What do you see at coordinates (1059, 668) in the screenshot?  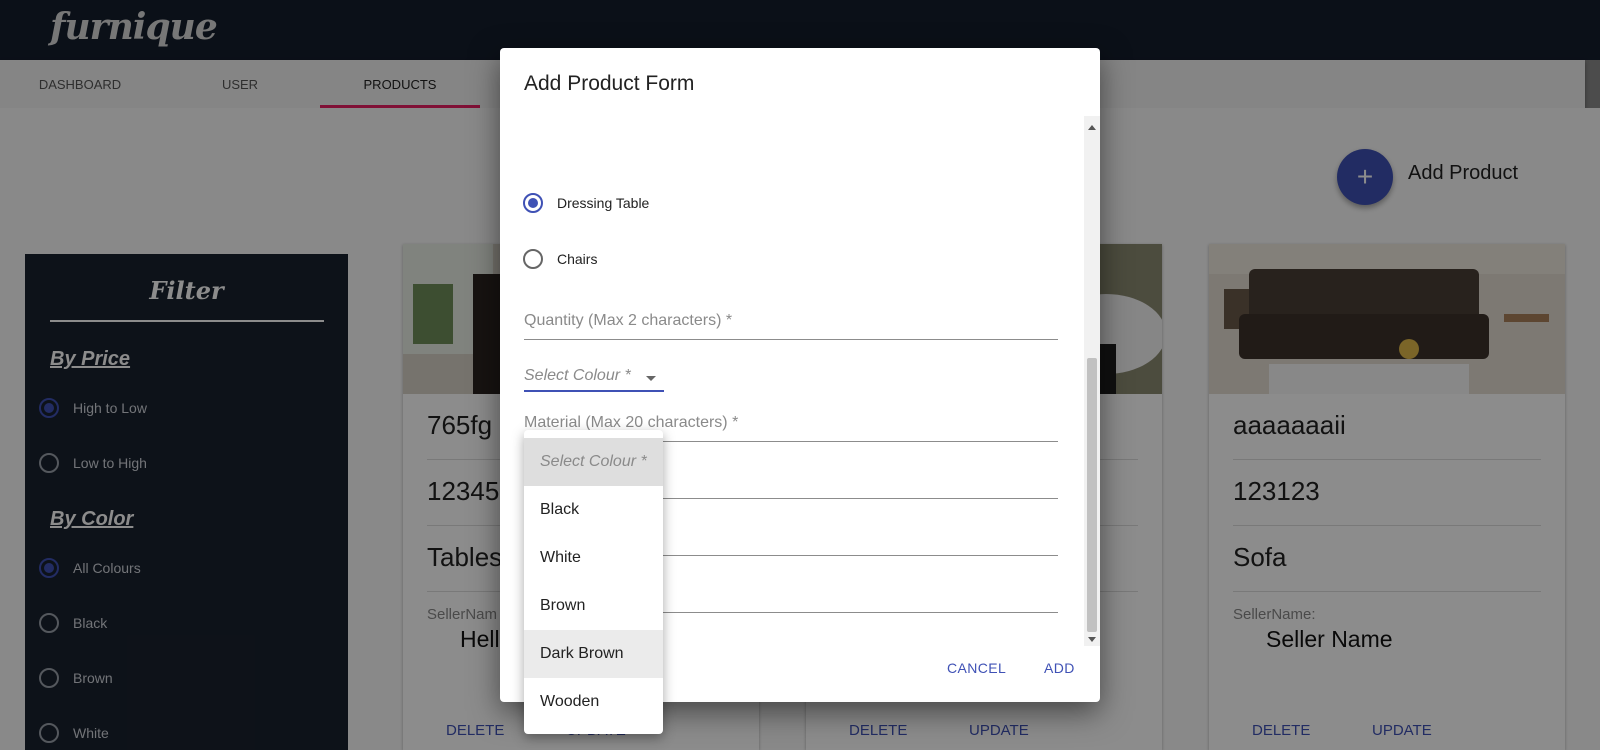 I see `add-button: ADD` at bounding box center [1059, 668].